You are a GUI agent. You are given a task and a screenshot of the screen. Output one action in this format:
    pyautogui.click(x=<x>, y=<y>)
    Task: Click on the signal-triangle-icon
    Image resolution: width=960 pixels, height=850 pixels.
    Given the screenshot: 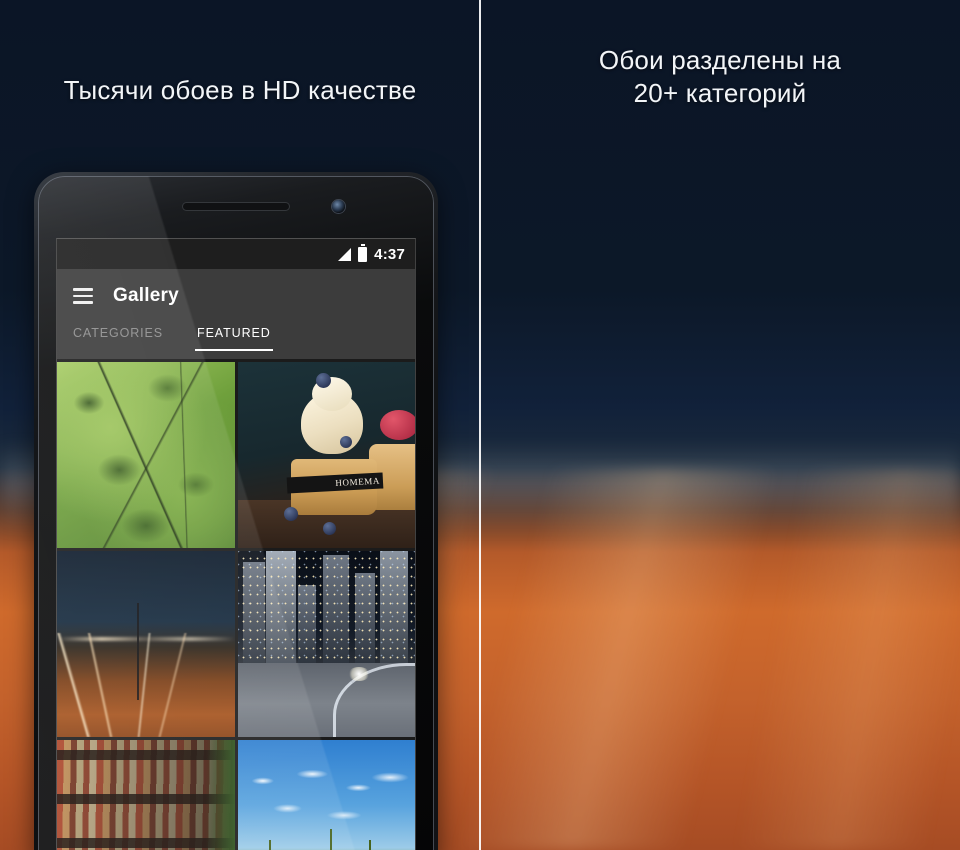 What is the action you would take?
    pyautogui.click(x=345, y=254)
    